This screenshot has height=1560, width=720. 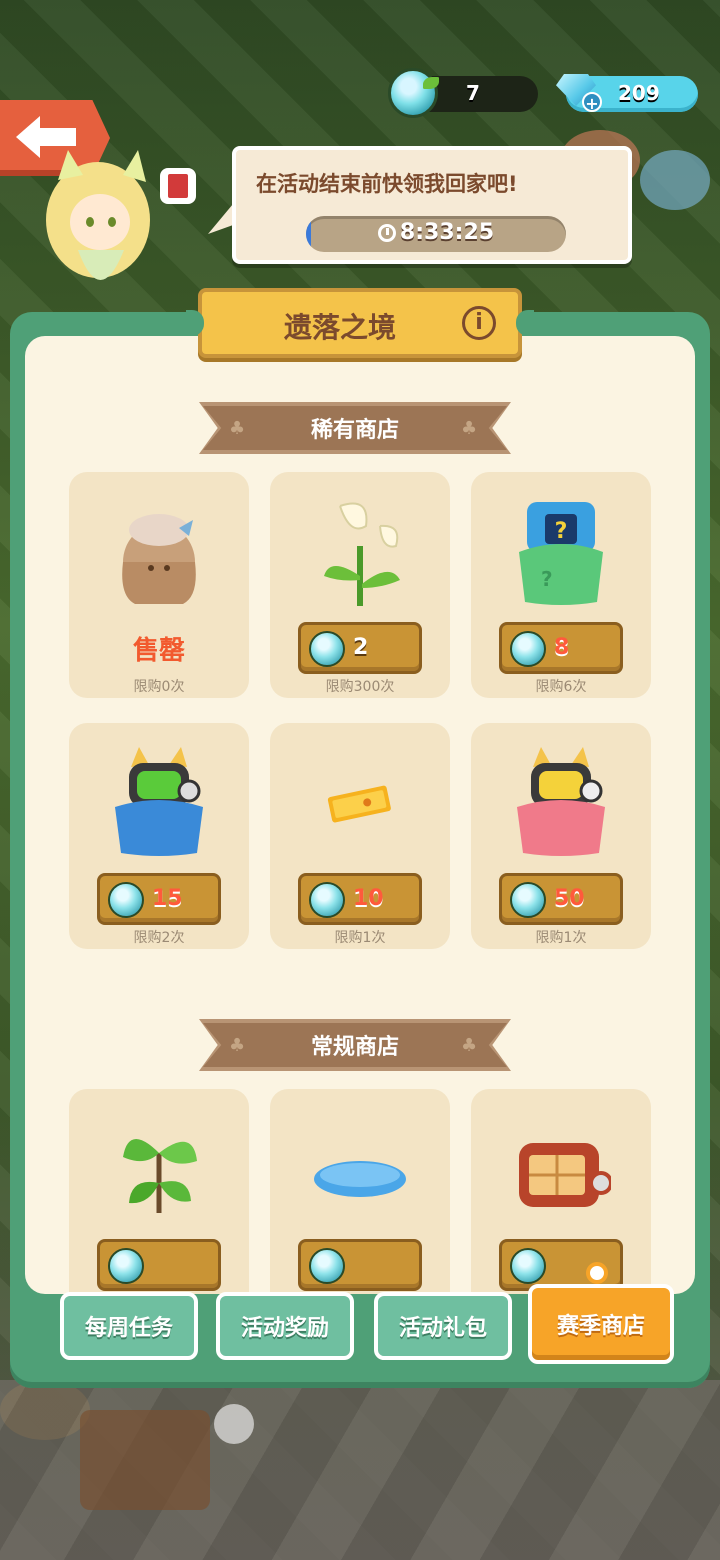 What do you see at coordinates (158, 651) in the screenshot?
I see `soldout-label: 售罄` at bounding box center [158, 651].